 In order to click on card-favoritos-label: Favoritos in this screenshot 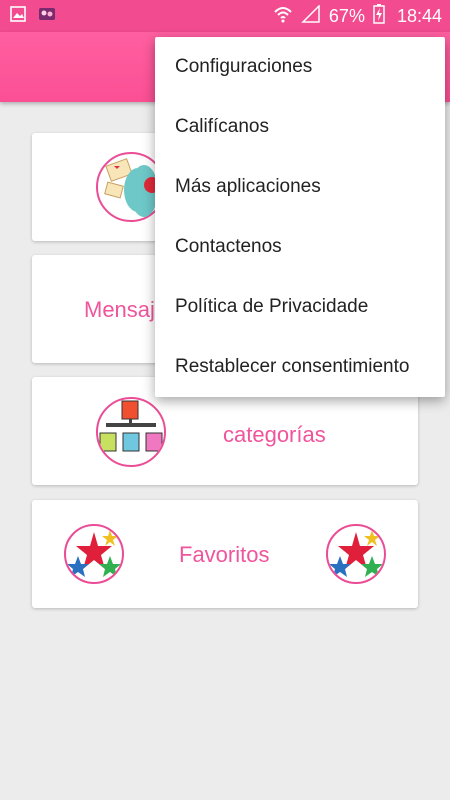, I will do `click(224, 554)`.